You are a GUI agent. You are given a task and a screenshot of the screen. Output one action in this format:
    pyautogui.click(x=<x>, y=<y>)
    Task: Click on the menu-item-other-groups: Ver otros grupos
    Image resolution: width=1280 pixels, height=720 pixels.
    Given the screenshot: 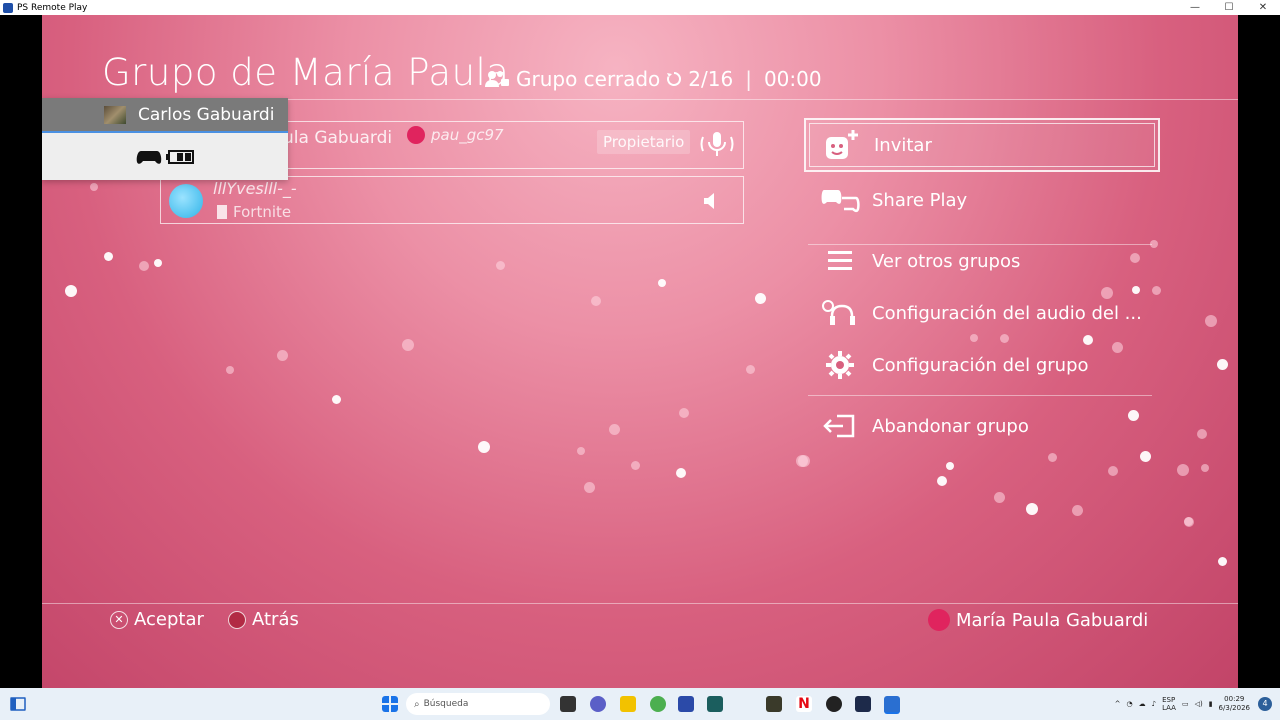 What is the action you would take?
    pyautogui.click(x=982, y=261)
    